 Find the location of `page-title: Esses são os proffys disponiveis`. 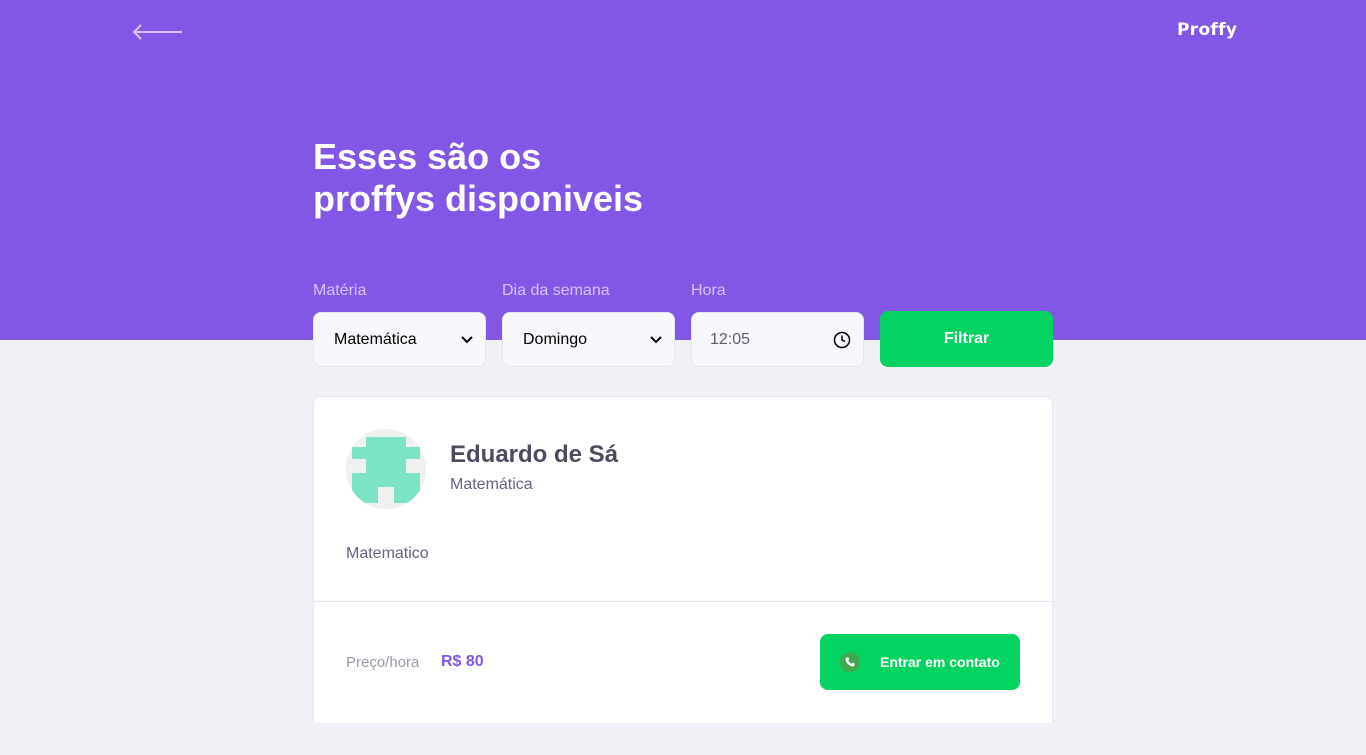

page-title: Esses são os proffys disponiveis is located at coordinates (523, 178).